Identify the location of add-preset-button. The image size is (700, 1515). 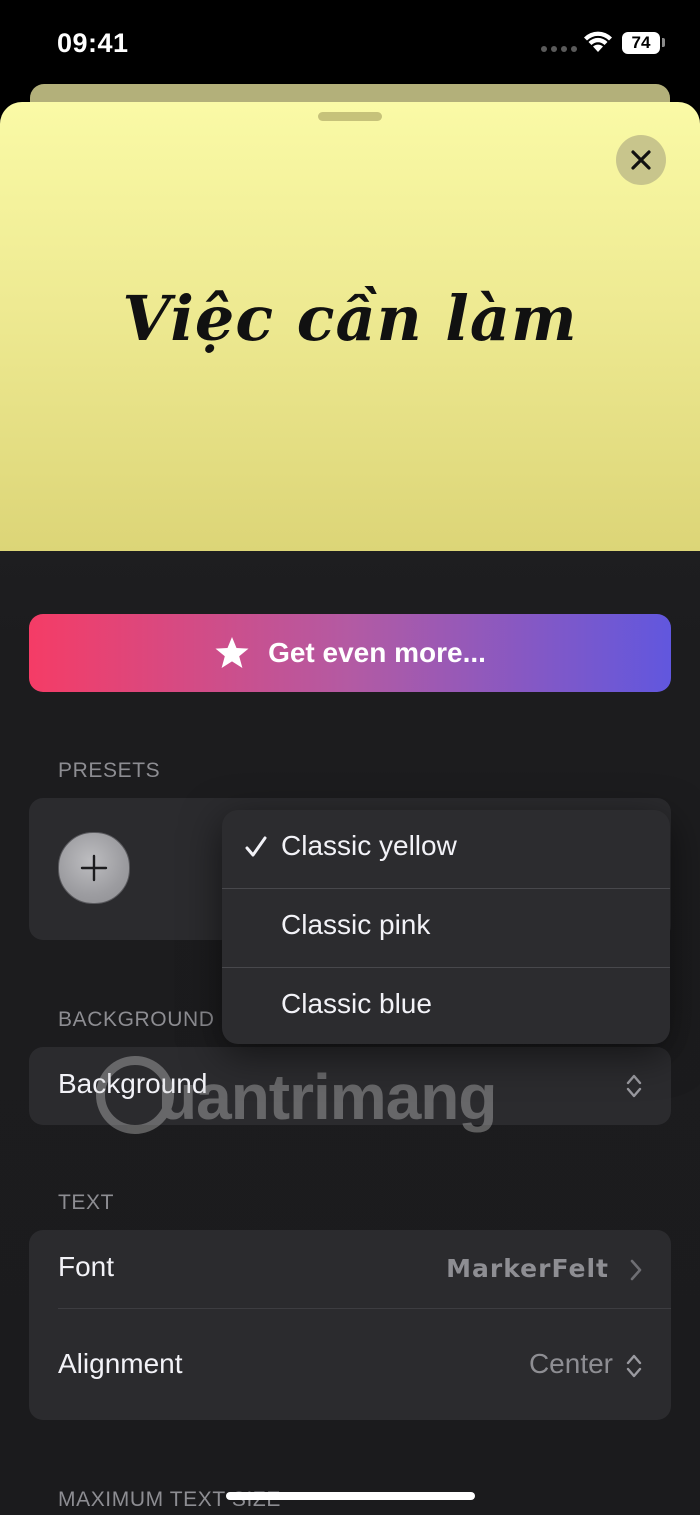
(94, 868).